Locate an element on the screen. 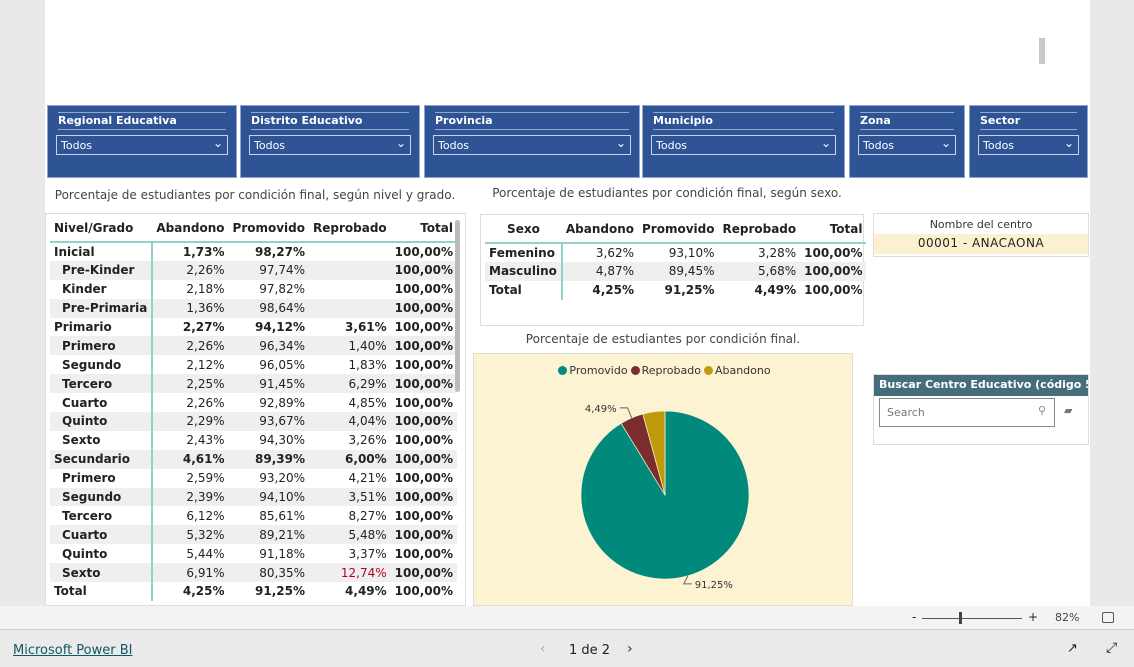 The height and width of the screenshot is (667, 1134). cell: 4,04% is located at coordinates (350, 421).